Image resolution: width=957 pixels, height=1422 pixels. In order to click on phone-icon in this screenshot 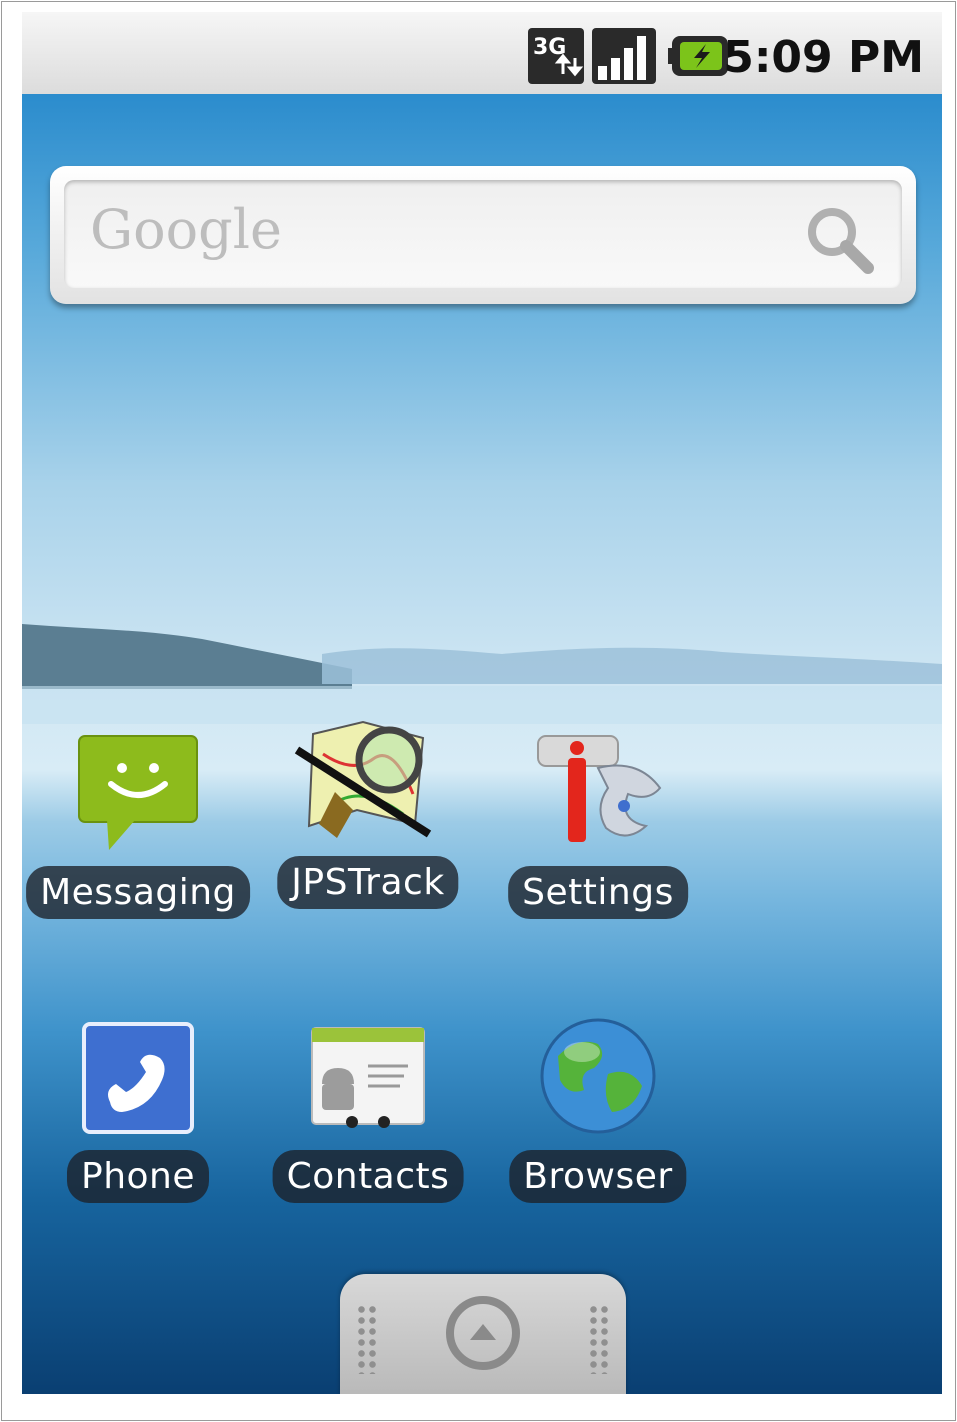, I will do `click(138, 1080)`.